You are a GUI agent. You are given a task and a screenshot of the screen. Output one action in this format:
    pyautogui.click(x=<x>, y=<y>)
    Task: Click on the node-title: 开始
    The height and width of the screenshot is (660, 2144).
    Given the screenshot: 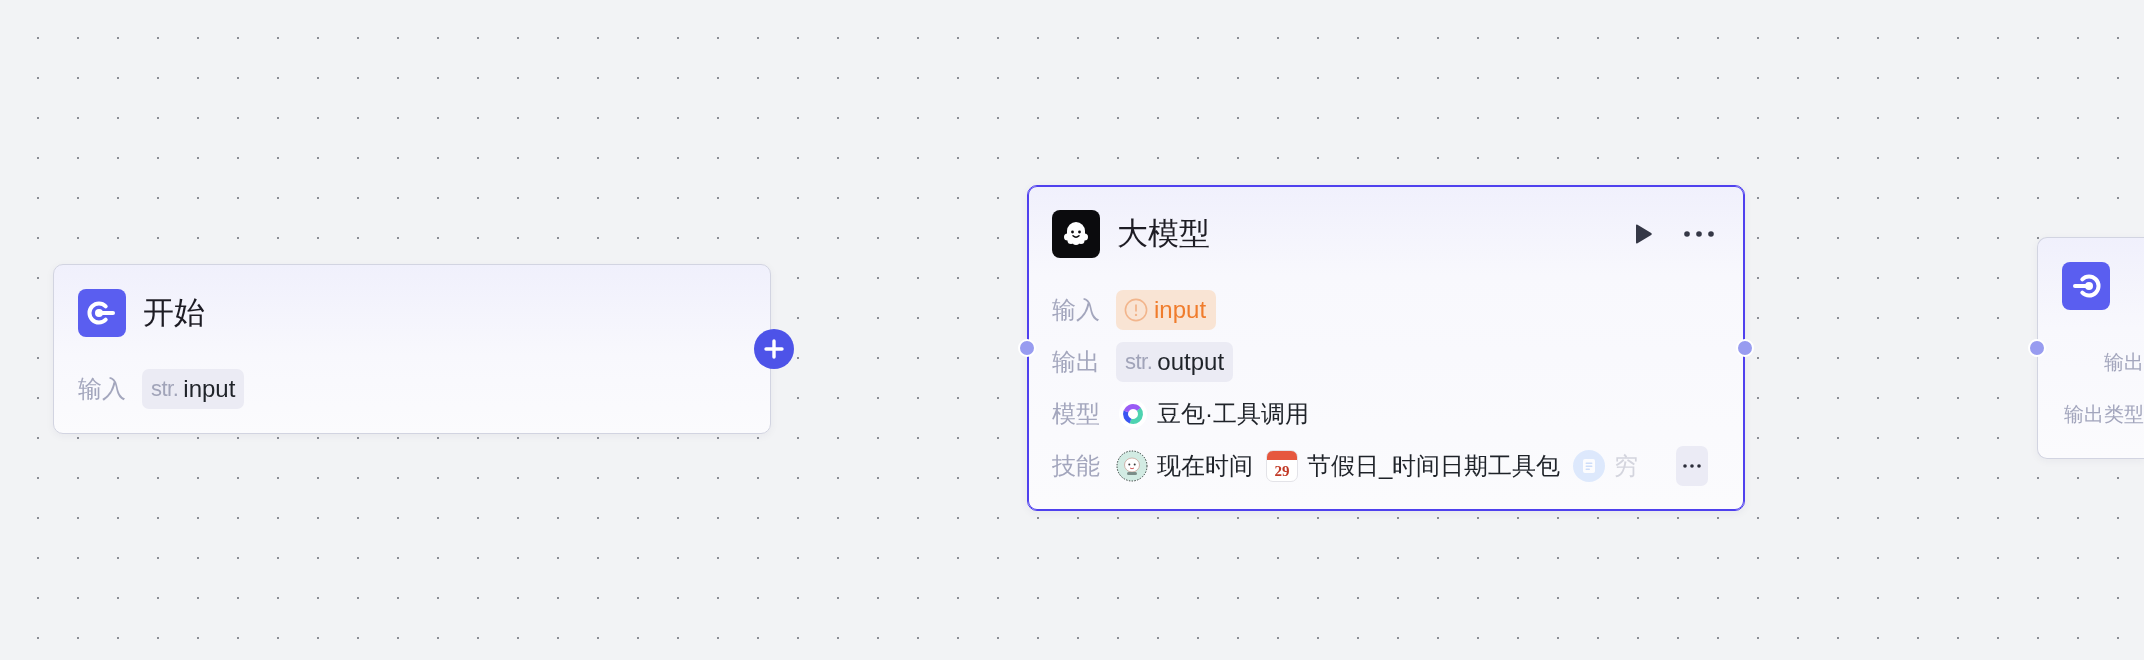 What is the action you would take?
    pyautogui.click(x=174, y=313)
    